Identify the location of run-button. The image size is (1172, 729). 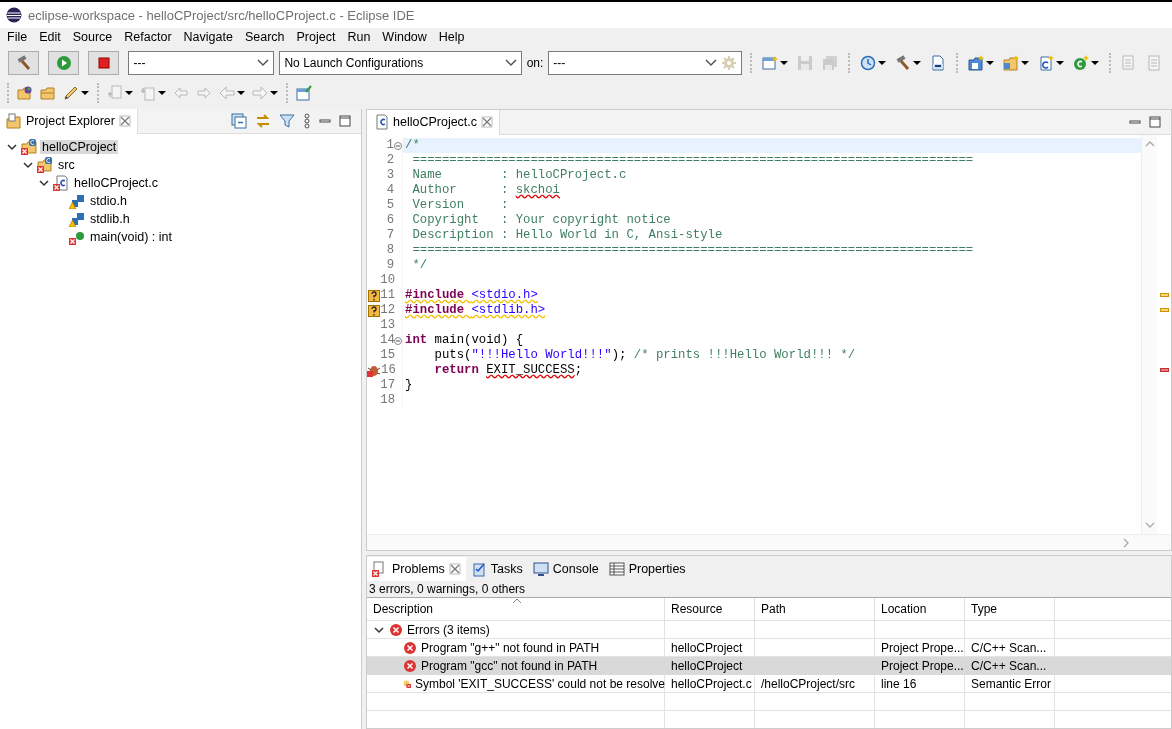
(64, 63).